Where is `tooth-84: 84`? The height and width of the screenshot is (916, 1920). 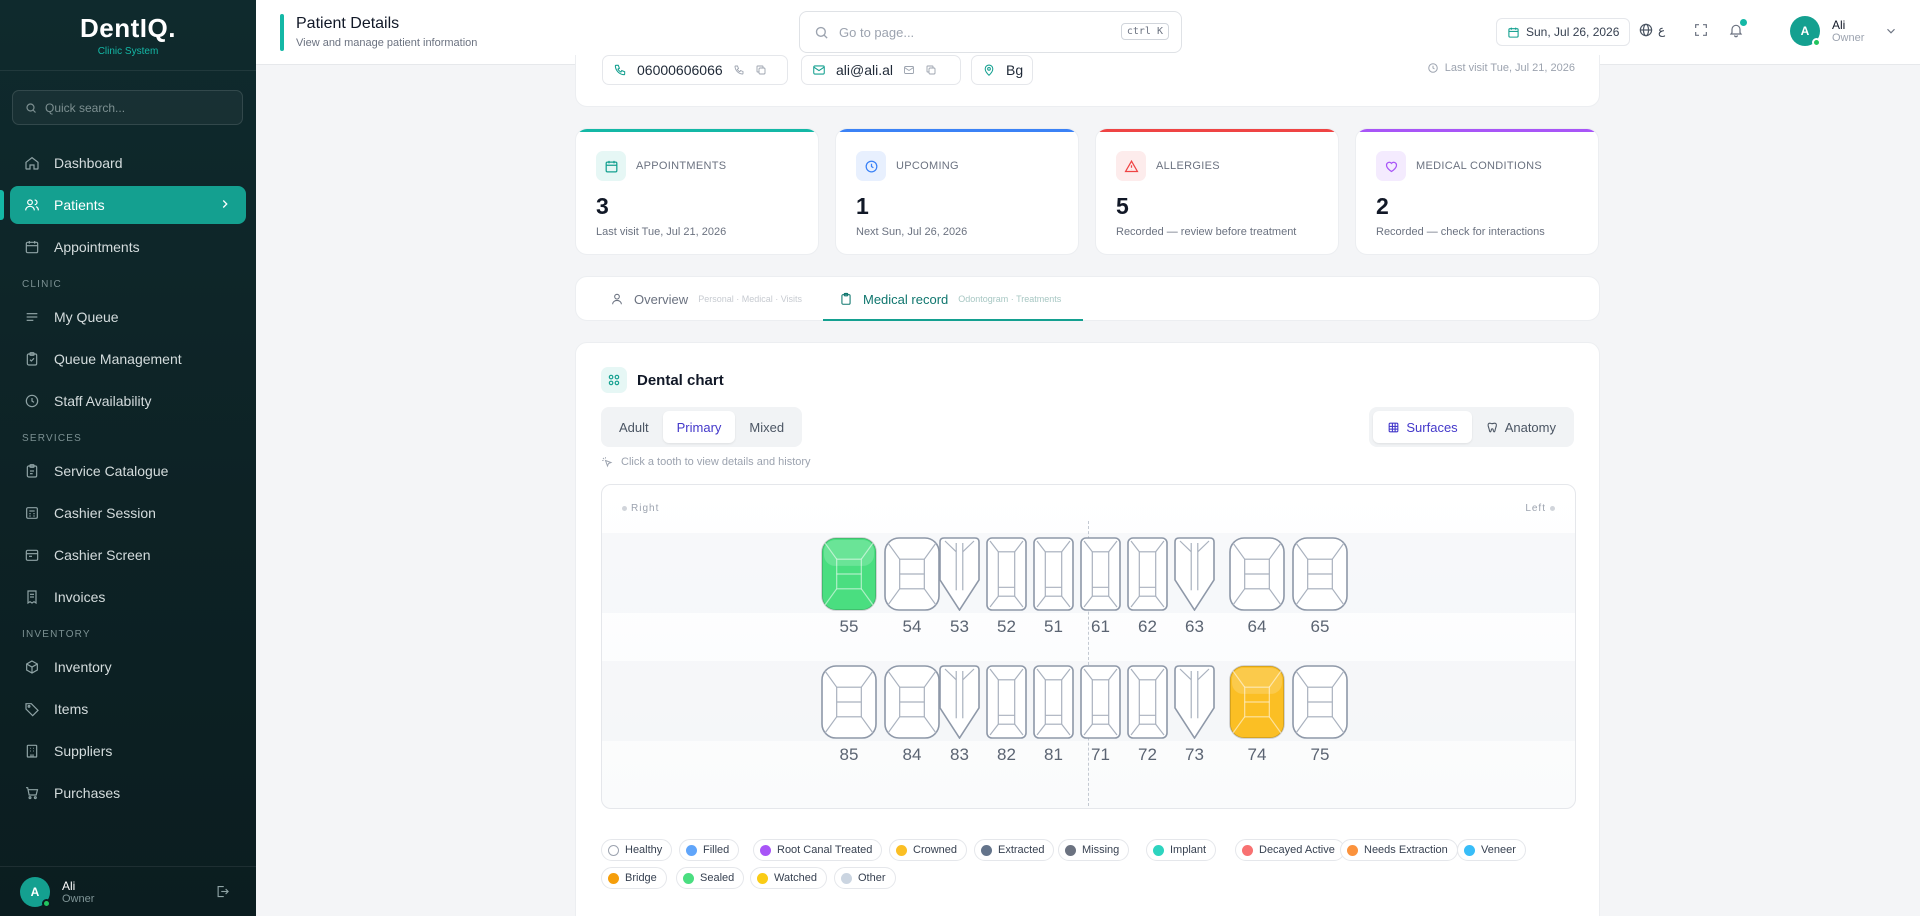
tooth-84: 84 is located at coordinates (912, 714).